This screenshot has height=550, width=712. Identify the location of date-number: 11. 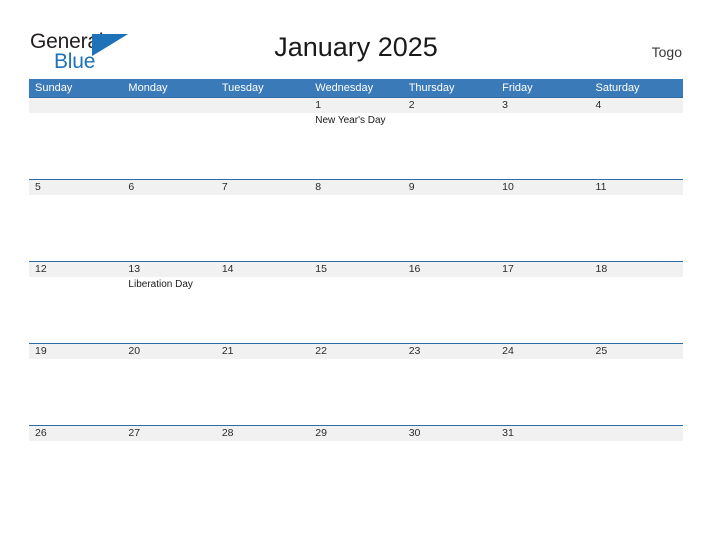
(636, 187).